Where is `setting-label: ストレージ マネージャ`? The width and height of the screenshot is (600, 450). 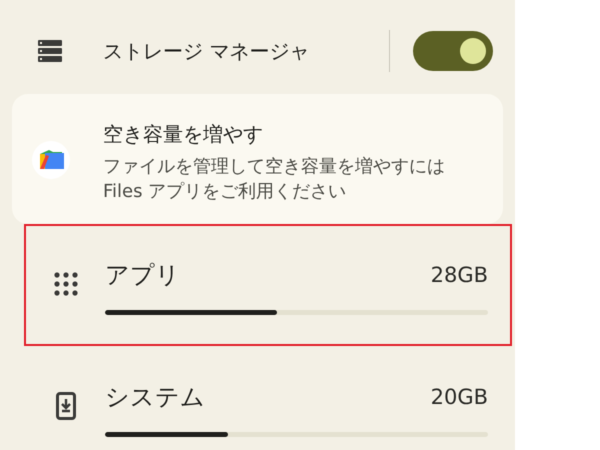 setting-label: ストレージ マネージャ is located at coordinates (206, 51).